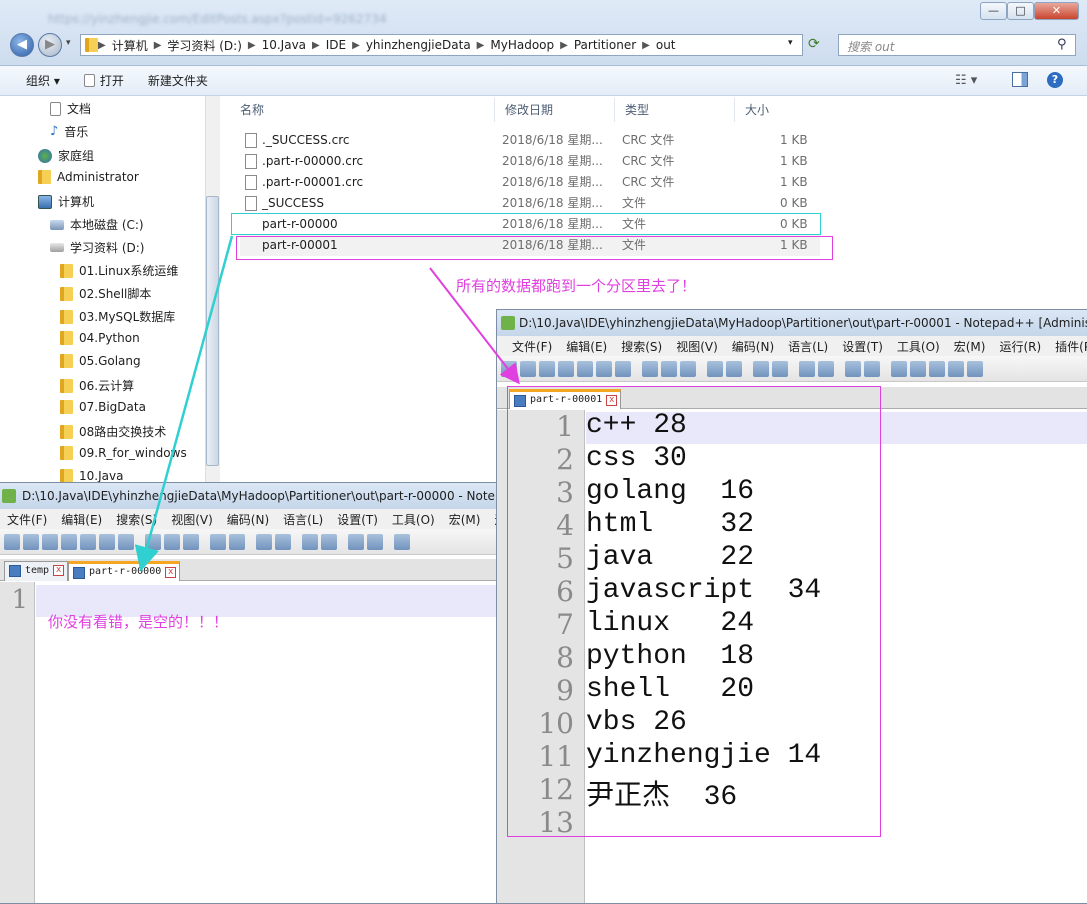  What do you see at coordinates (474, 326) in the screenshot?
I see `arrow-magenta` at bounding box center [474, 326].